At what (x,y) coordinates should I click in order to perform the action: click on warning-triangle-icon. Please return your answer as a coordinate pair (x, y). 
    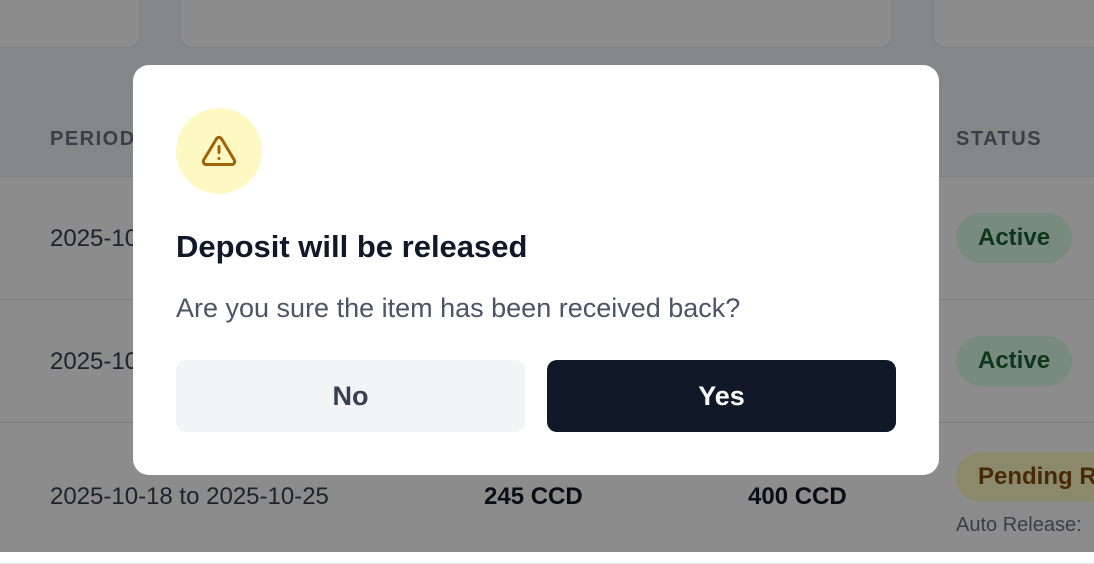
    Looking at the image, I should click on (219, 150).